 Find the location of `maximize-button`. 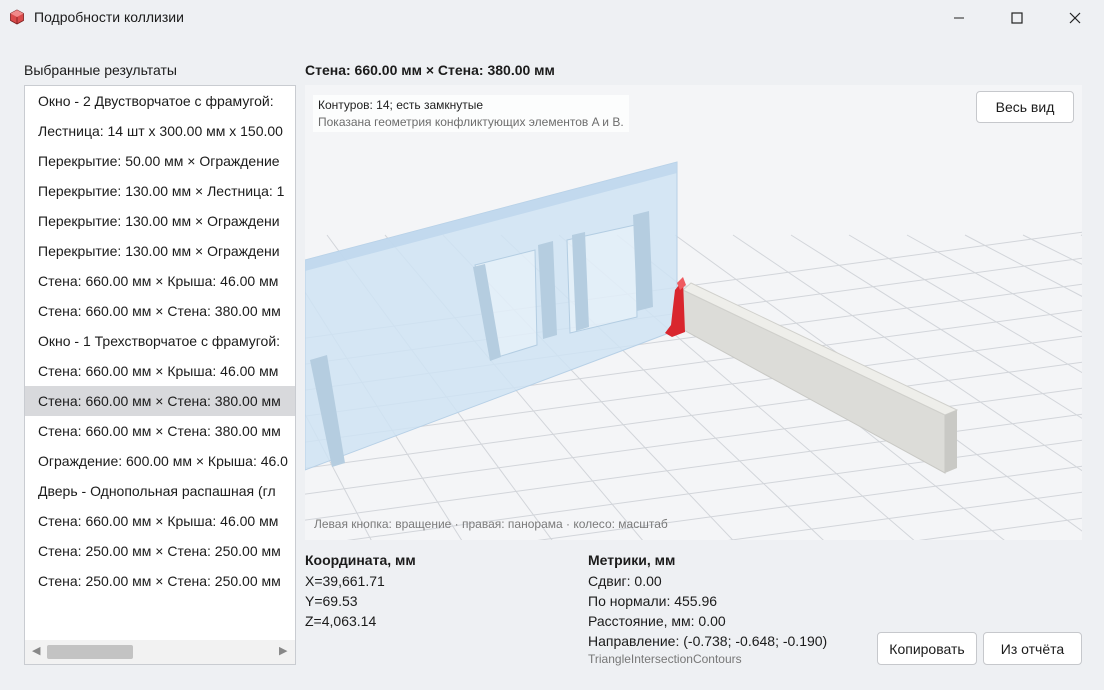

maximize-button is located at coordinates (1017, 18).